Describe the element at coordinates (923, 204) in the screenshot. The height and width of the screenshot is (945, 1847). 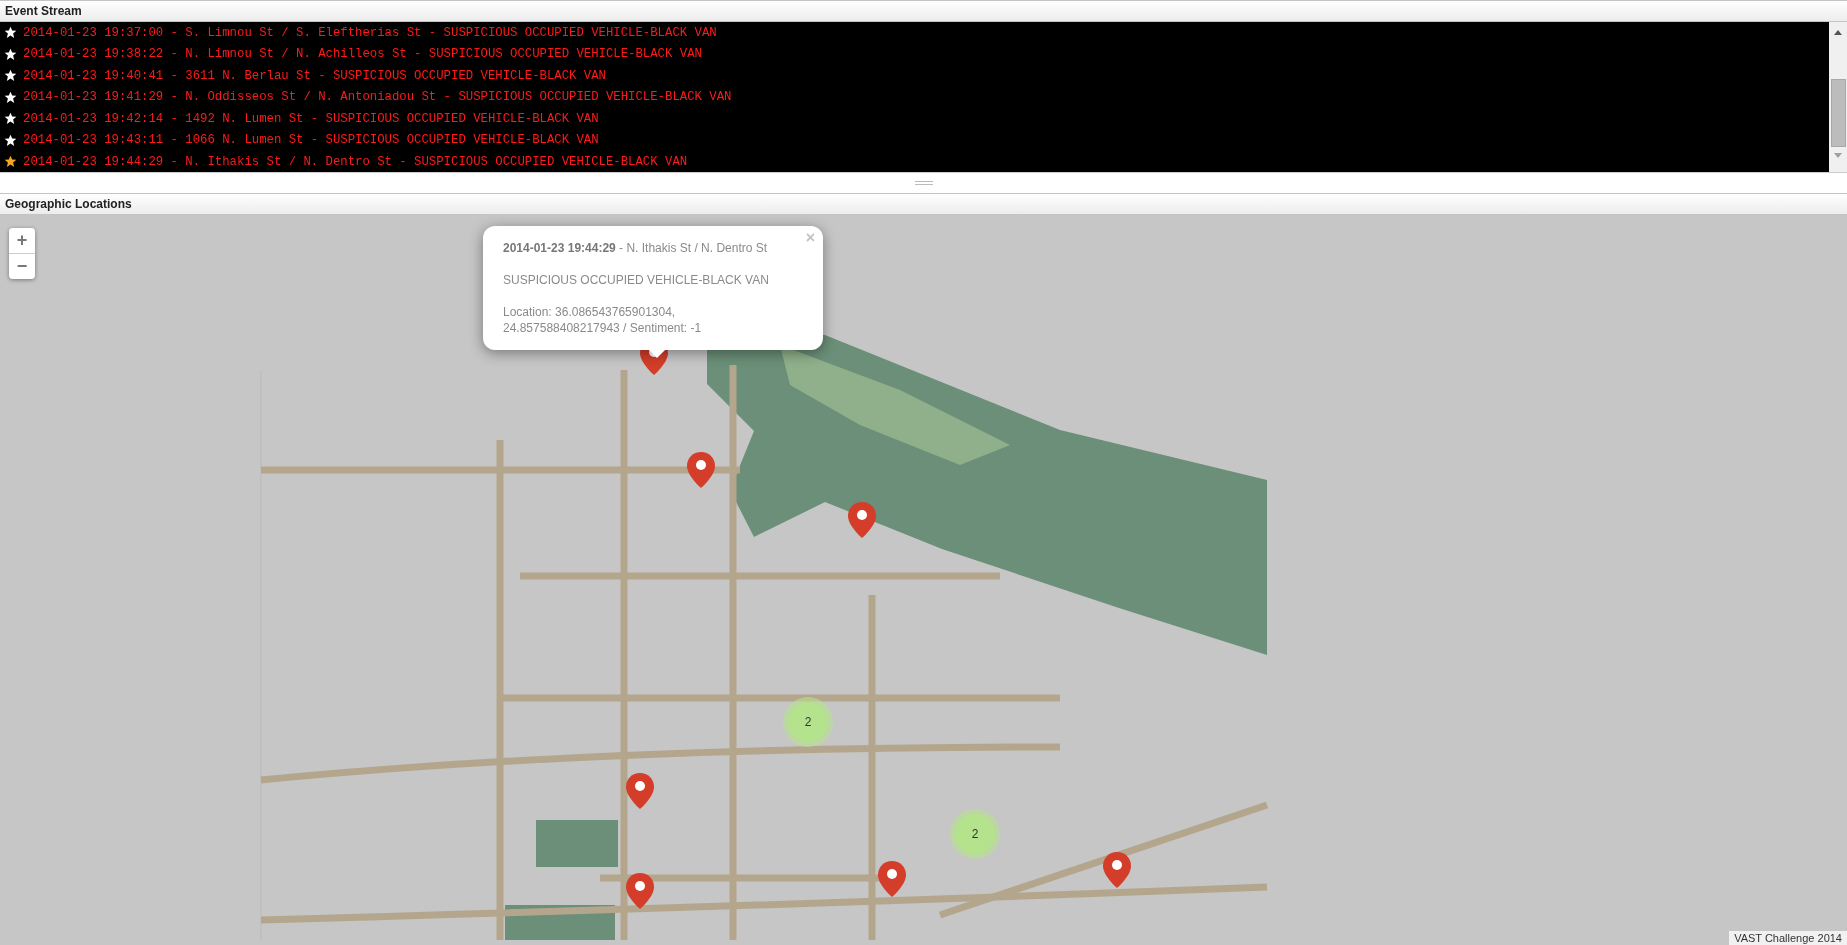
I see `panel-header: Geographic Locations` at that location.